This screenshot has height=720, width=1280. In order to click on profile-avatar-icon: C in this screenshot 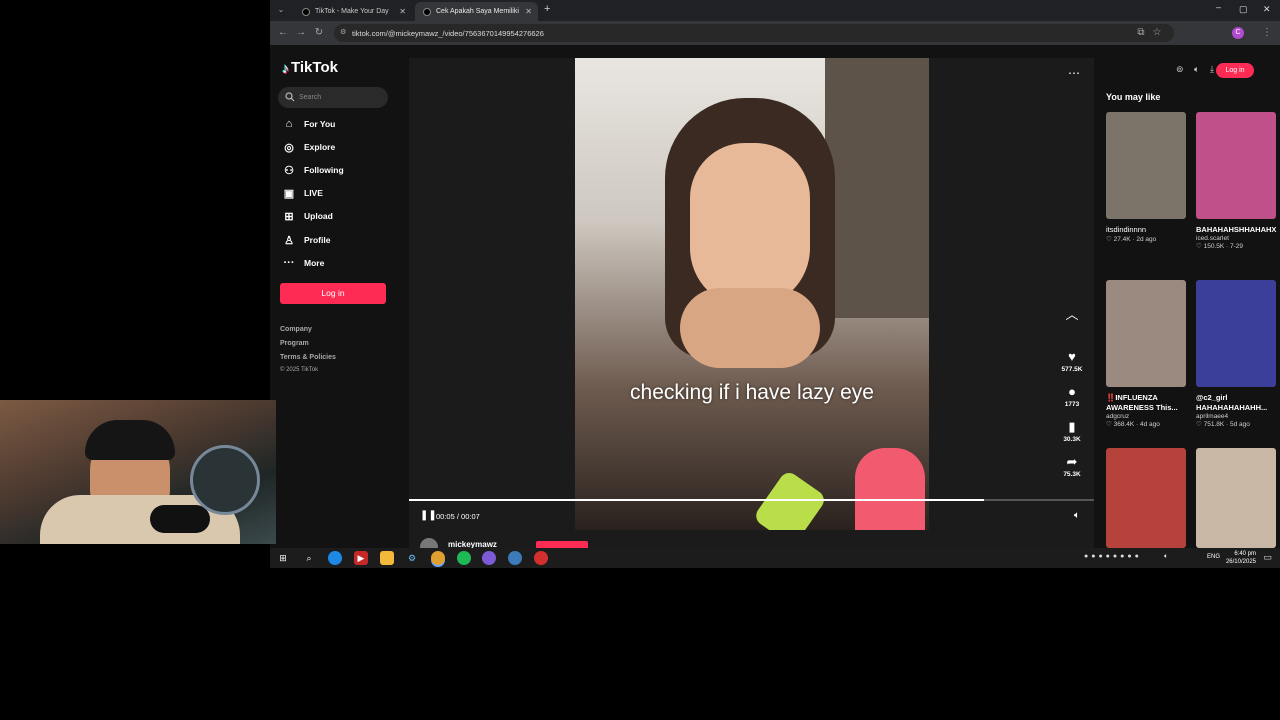, I will do `click(1238, 33)`.